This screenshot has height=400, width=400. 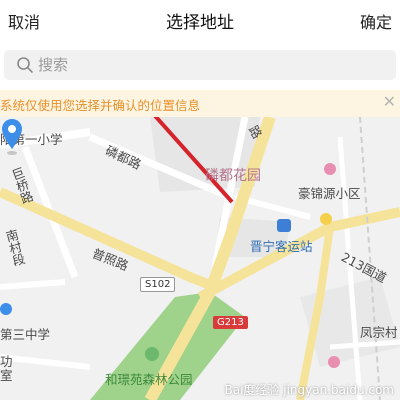 What do you see at coordinates (379, 332) in the screenshot?
I see `map-label-fengzong: 凤宗村` at bounding box center [379, 332].